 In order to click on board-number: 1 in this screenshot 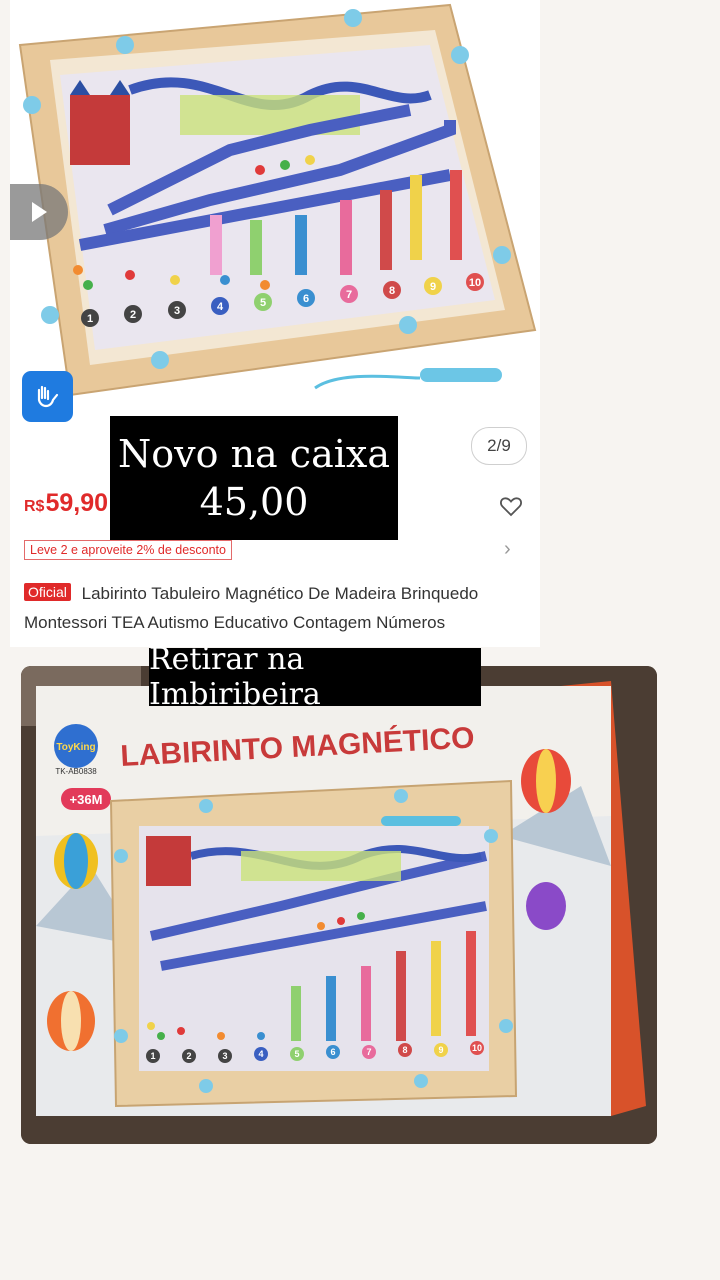, I will do `click(90, 319)`.